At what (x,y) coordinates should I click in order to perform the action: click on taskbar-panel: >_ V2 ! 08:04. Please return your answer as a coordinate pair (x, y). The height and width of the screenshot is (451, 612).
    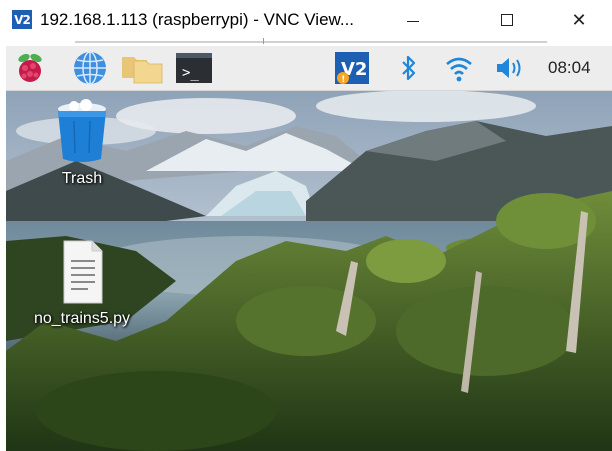
    Looking at the image, I should click on (309, 68).